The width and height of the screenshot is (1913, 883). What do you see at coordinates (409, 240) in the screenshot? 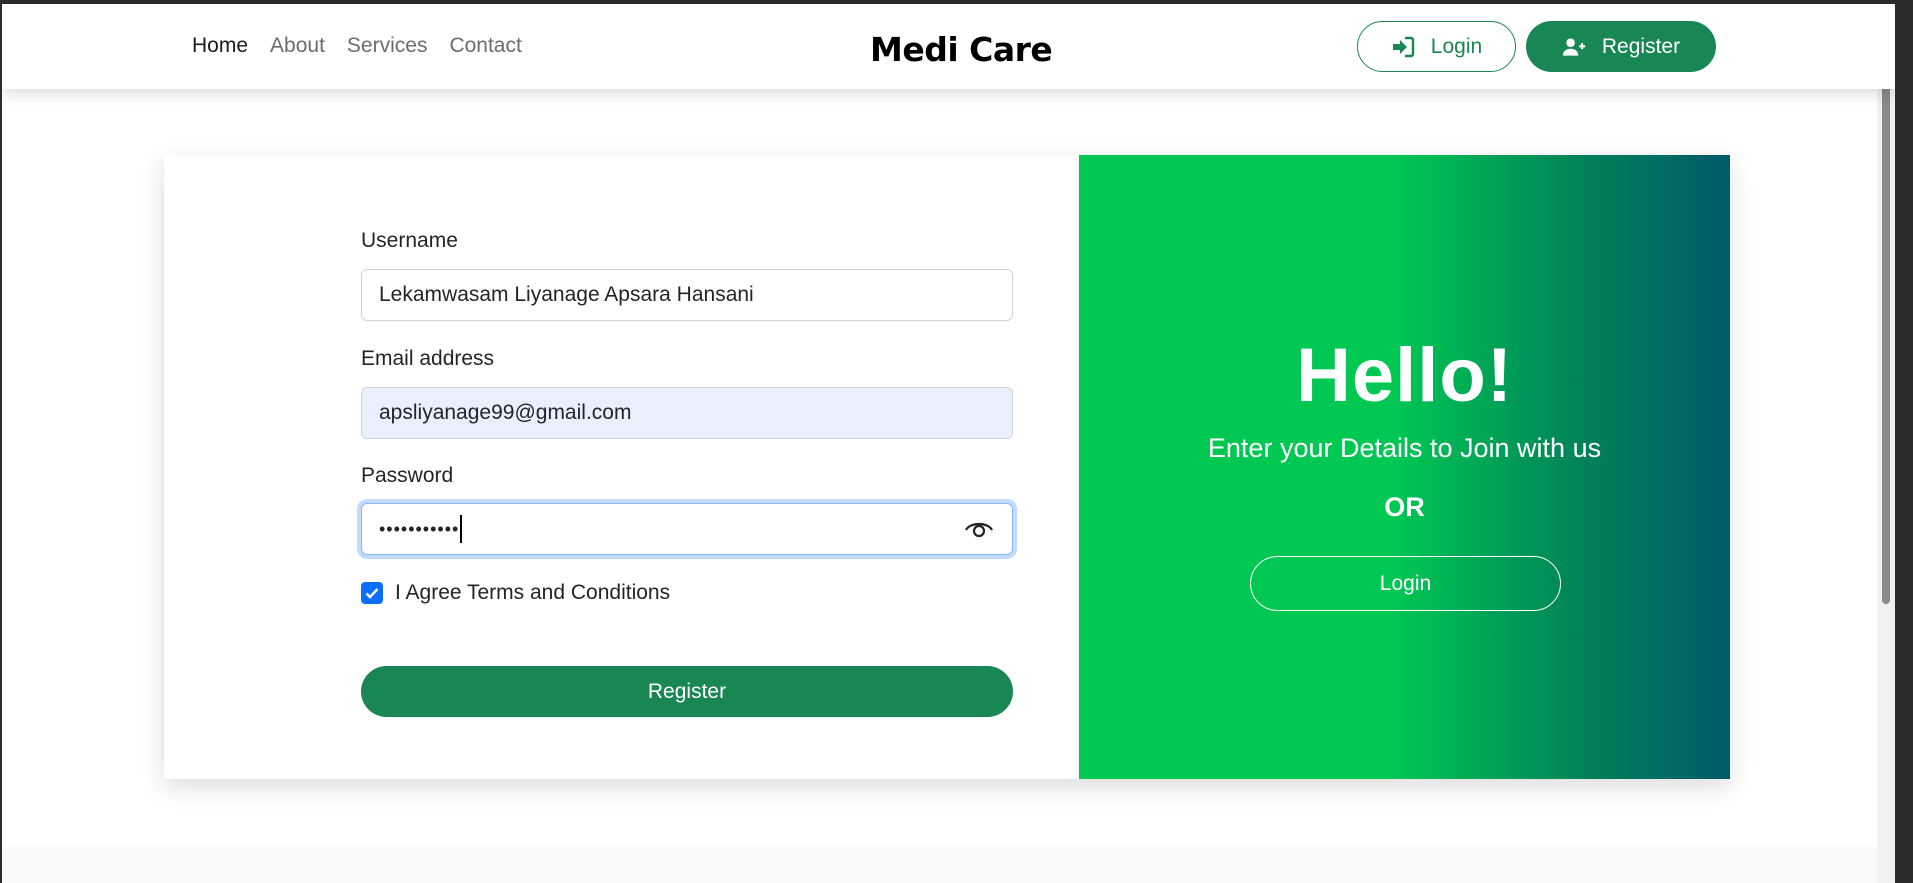
I see `username-label: Username` at bounding box center [409, 240].